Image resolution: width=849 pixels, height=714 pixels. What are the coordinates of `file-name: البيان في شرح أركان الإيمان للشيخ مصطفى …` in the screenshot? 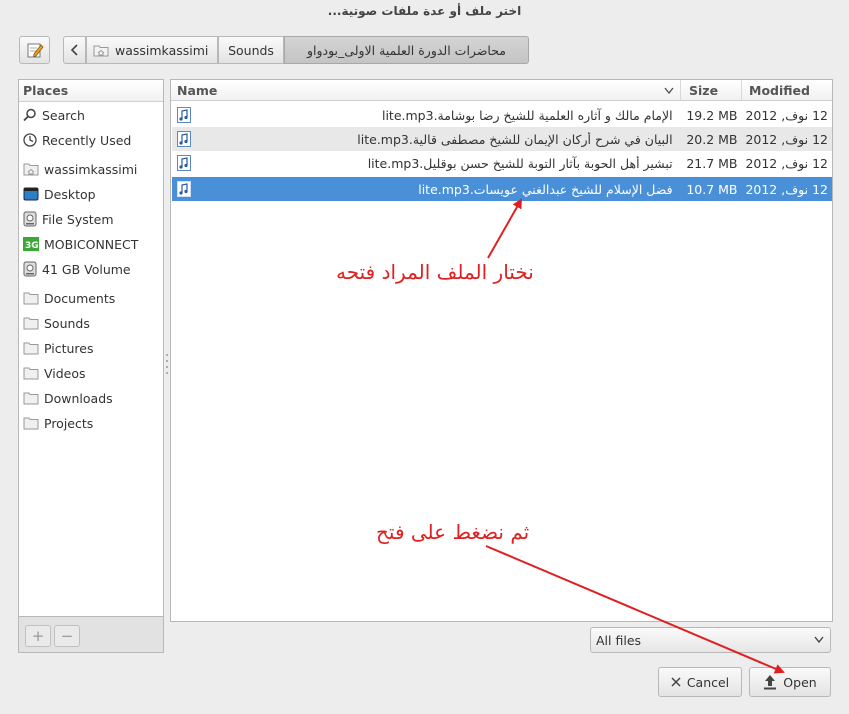 It's located at (515, 139).